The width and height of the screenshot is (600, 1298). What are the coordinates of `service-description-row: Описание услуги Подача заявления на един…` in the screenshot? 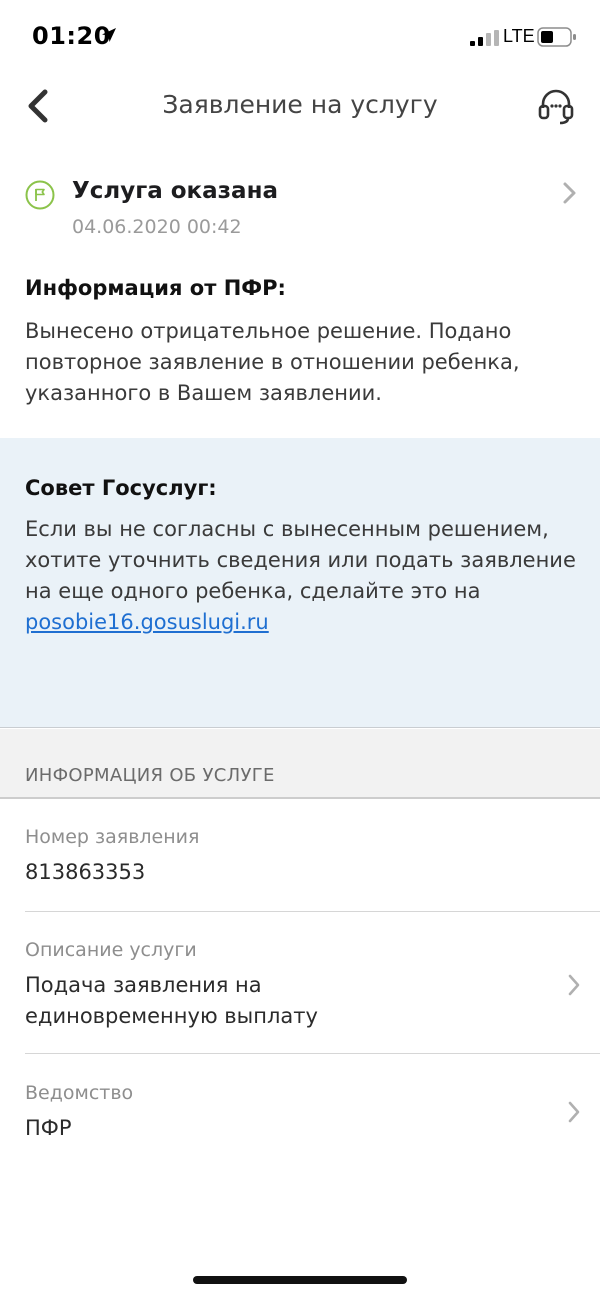 It's located at (300, 984).